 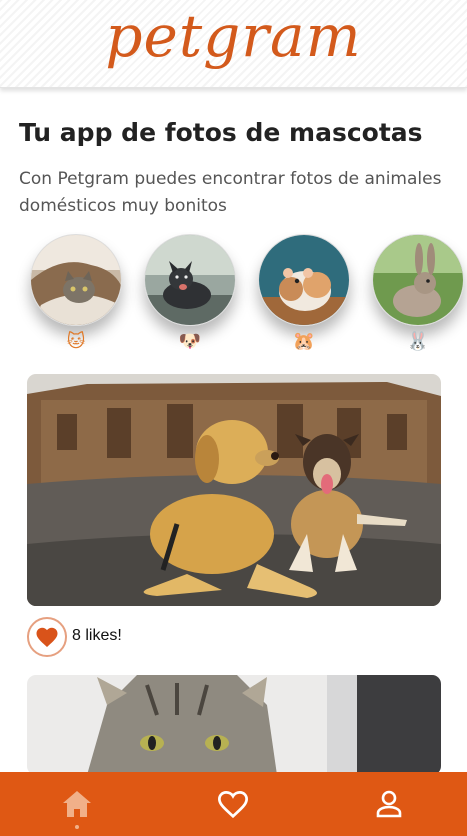 I want to click on page-title: Tu app de fotos de mascotas, so click(x=221, y=132).